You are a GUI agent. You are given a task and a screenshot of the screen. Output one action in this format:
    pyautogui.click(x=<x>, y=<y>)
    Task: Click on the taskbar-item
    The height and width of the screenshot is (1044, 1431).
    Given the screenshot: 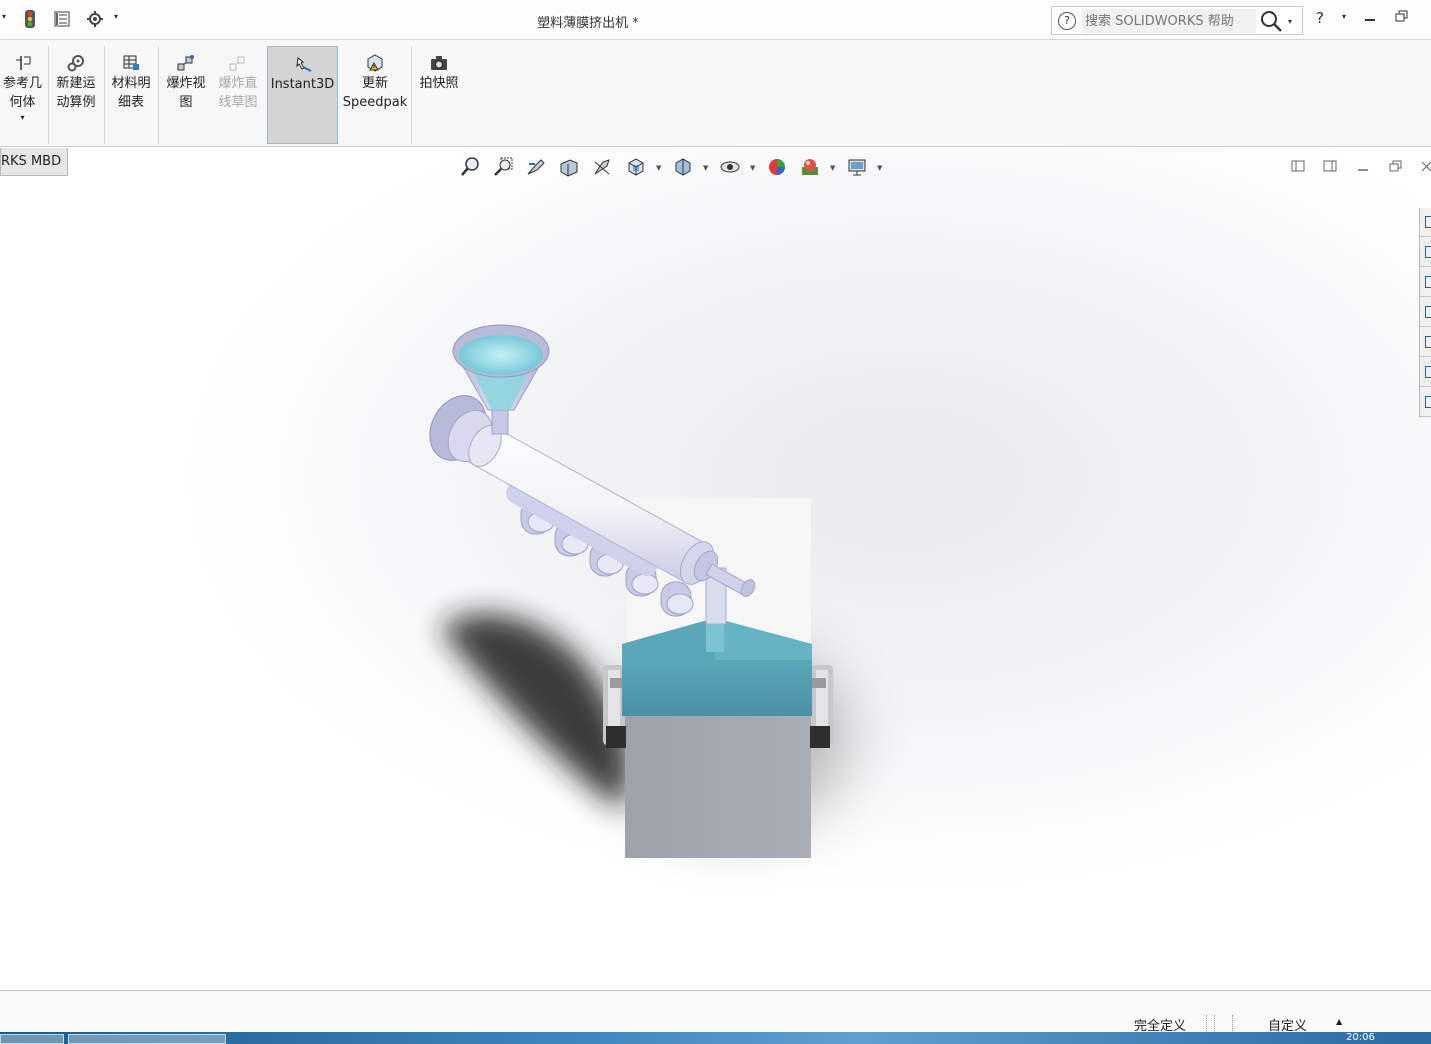 What is the action you would take?
    pyautogui.click(x=32, y=1039)
    